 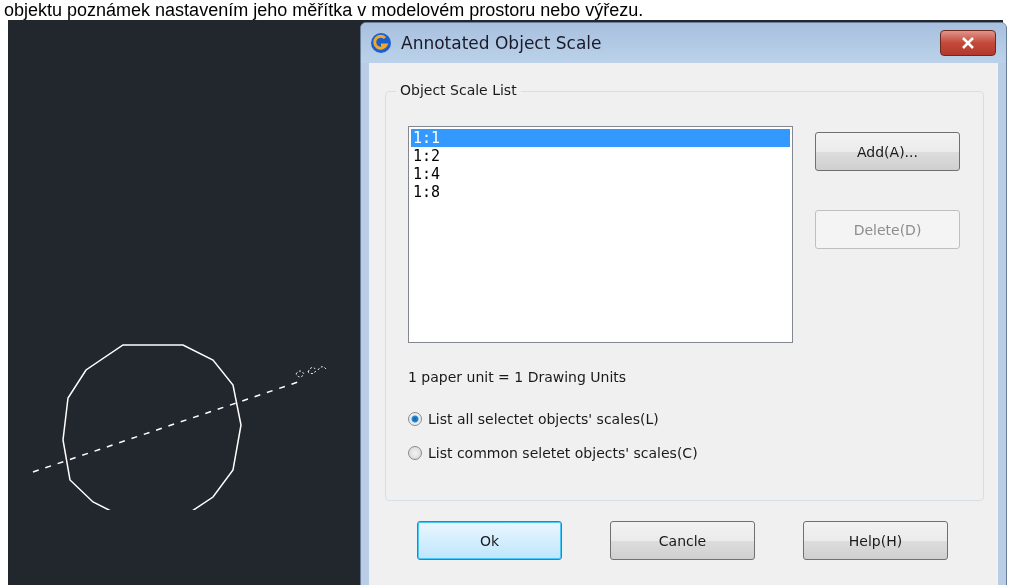 What do you see at coordinates (489, 540) in the screenshot?
I see `dialog-button: Ok` at bounding box center [489, 540].